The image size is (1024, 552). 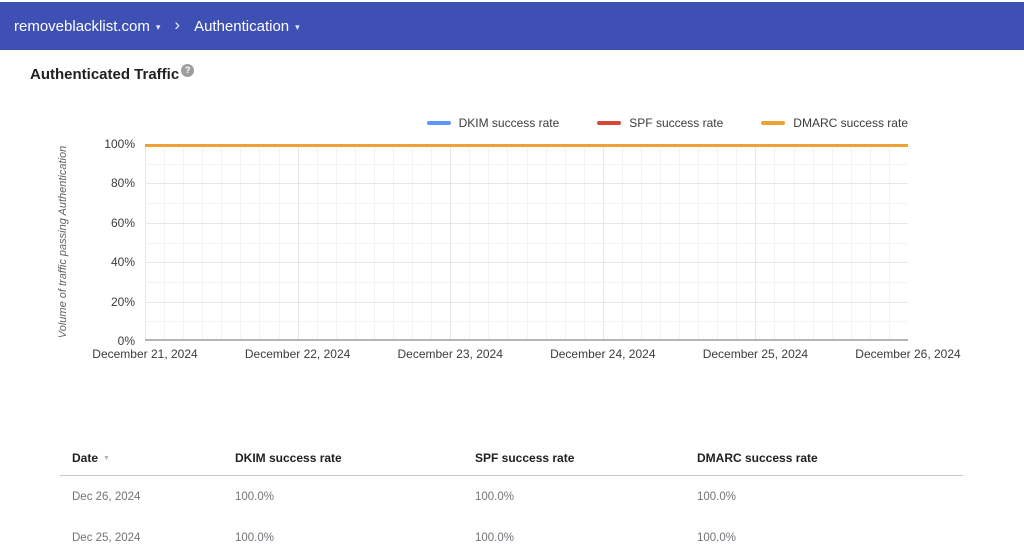 What do you see at coordinates (67, 242) in the screenshot?
I see `y-axis-ticks: 0% 20% 40% 60% 80% 100%` at bounding box center [67, 242].